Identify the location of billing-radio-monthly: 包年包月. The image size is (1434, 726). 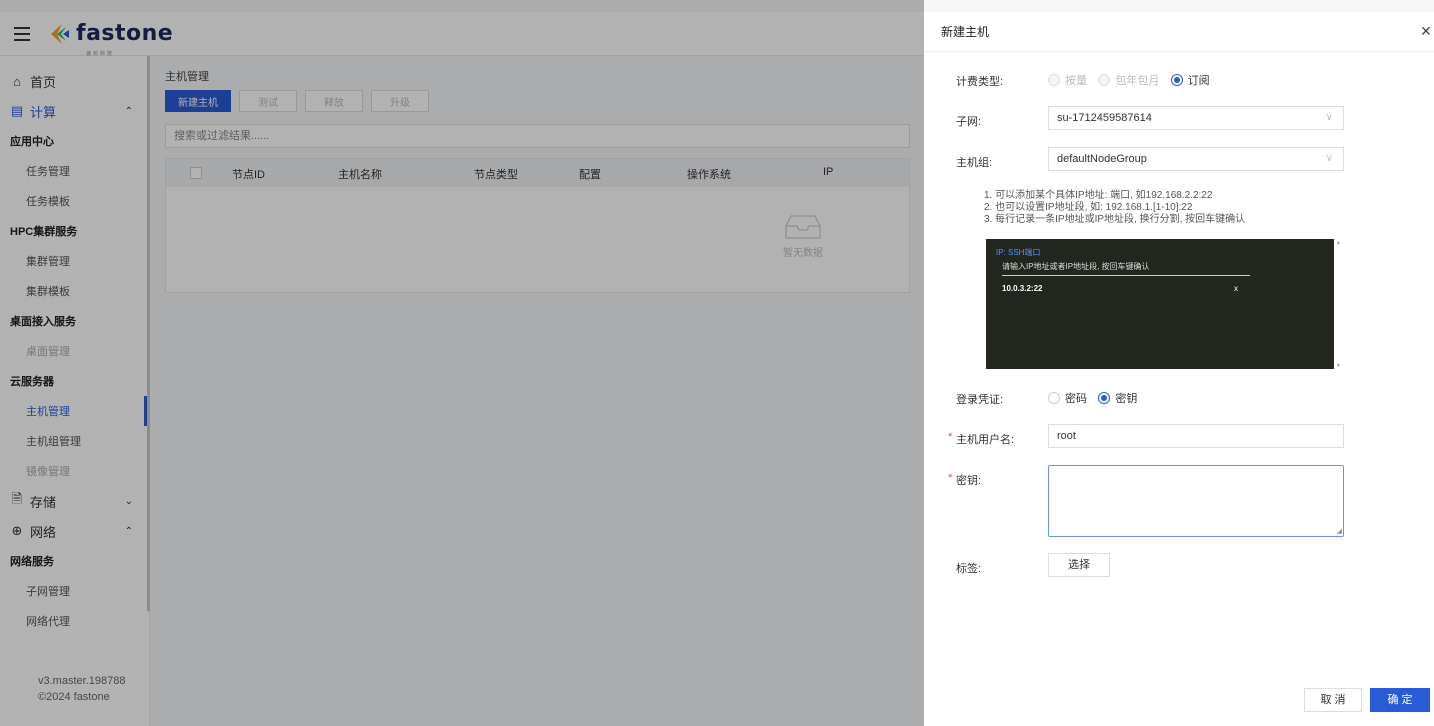
(1128, 80).